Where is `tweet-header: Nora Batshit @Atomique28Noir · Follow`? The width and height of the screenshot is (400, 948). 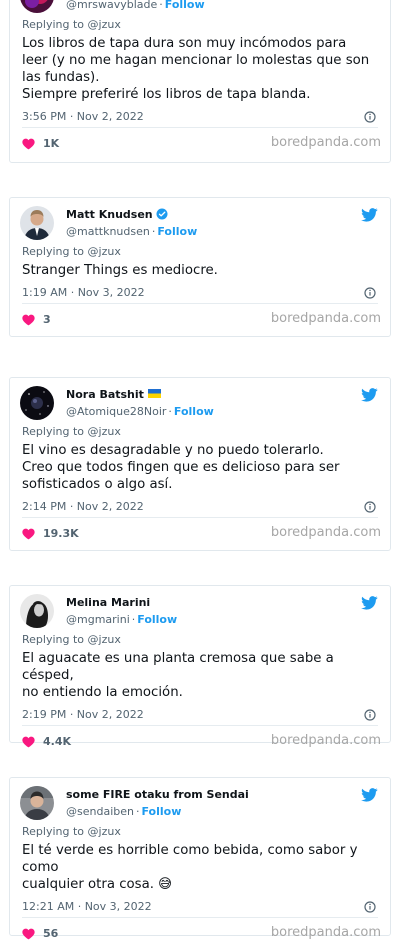
tweet-header: Nora Batshit @Atomique28Noir · Follow is located at coordinates (200, 401).